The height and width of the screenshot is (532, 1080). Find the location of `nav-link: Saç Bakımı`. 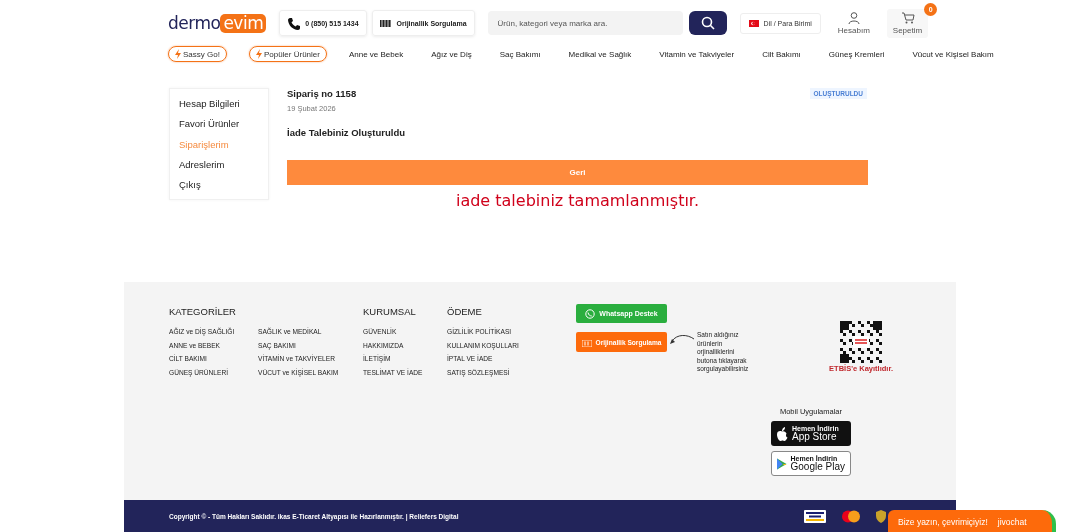

nav-link: Saç Bakımı is located at coordinates (520, 54).